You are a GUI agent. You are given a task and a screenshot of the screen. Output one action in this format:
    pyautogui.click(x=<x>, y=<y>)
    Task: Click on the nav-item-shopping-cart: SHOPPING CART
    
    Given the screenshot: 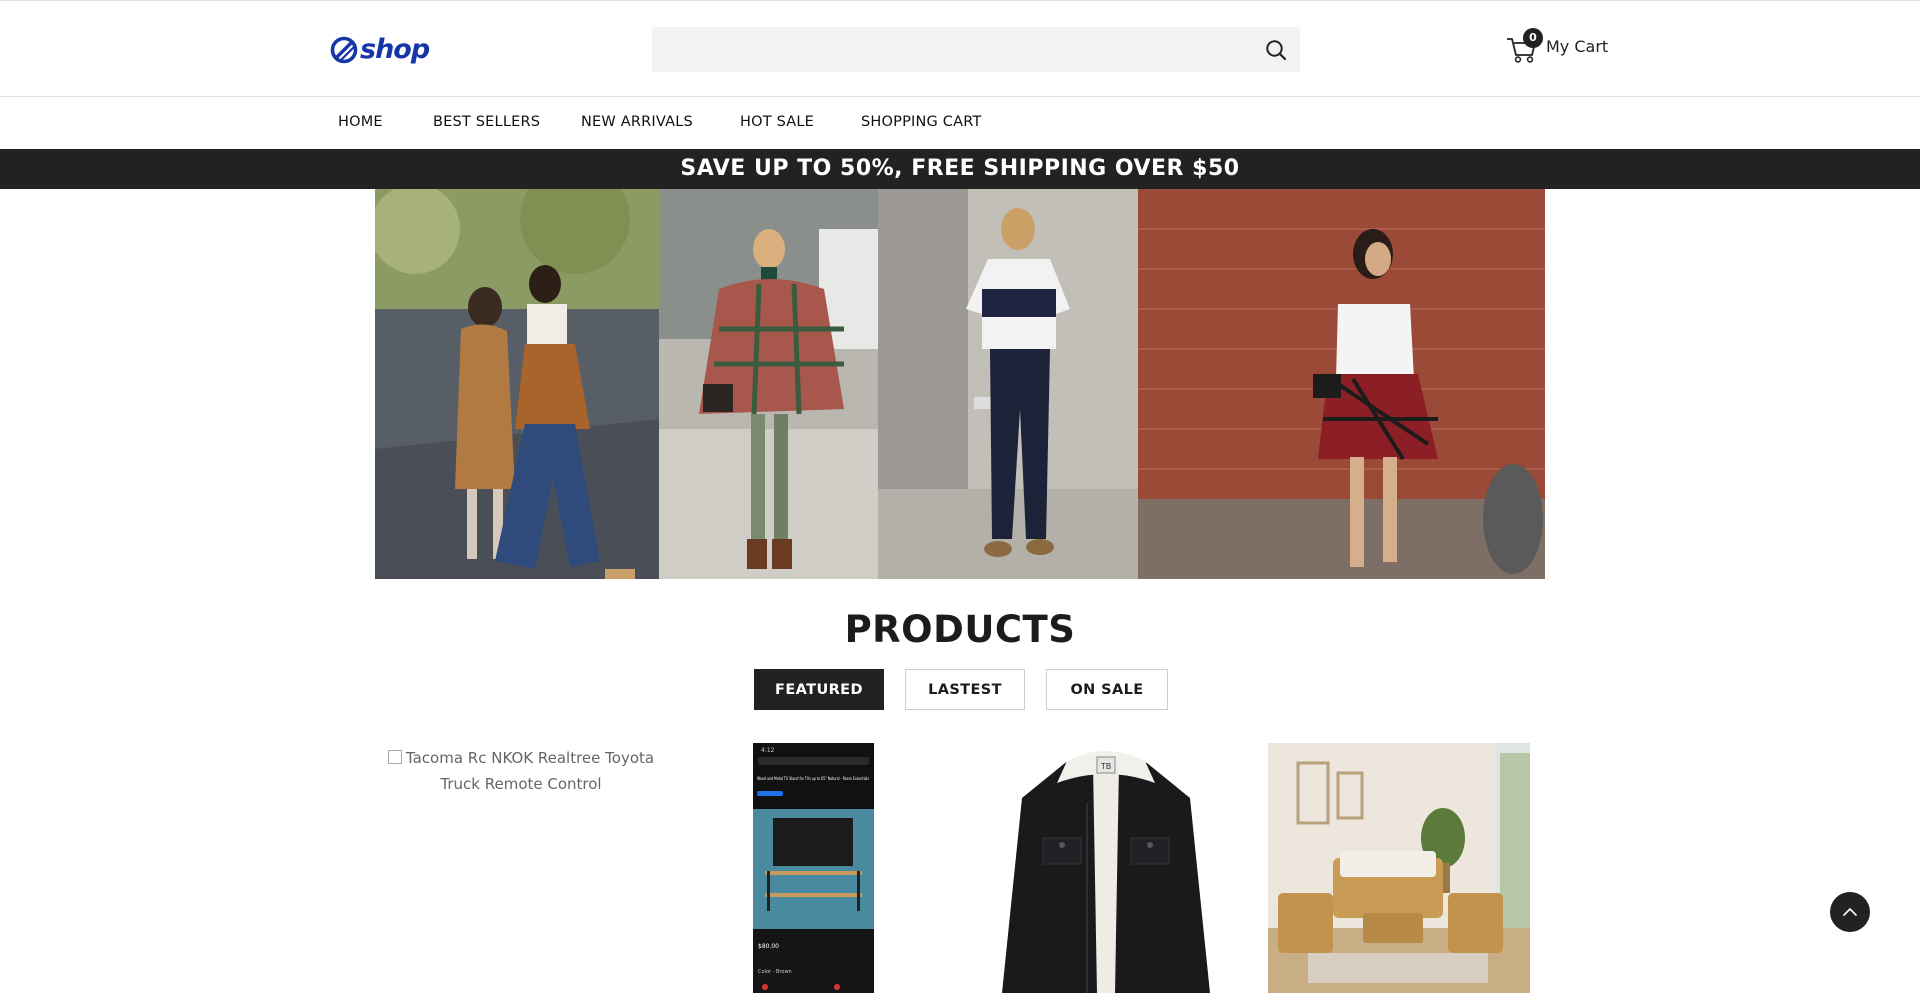 What is the action you would take?
    pyautogui.click(x=921, y=122)
    